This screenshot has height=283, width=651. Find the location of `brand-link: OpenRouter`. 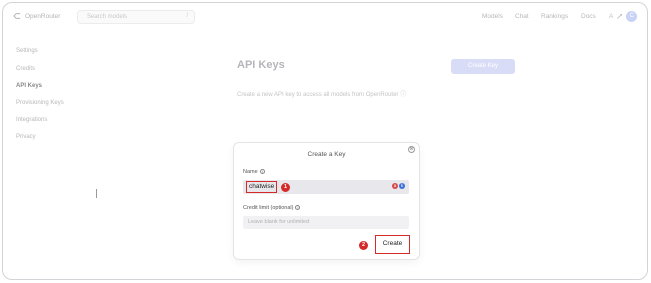

brand-link: OpenRouter is located at coordinates (36, 16).